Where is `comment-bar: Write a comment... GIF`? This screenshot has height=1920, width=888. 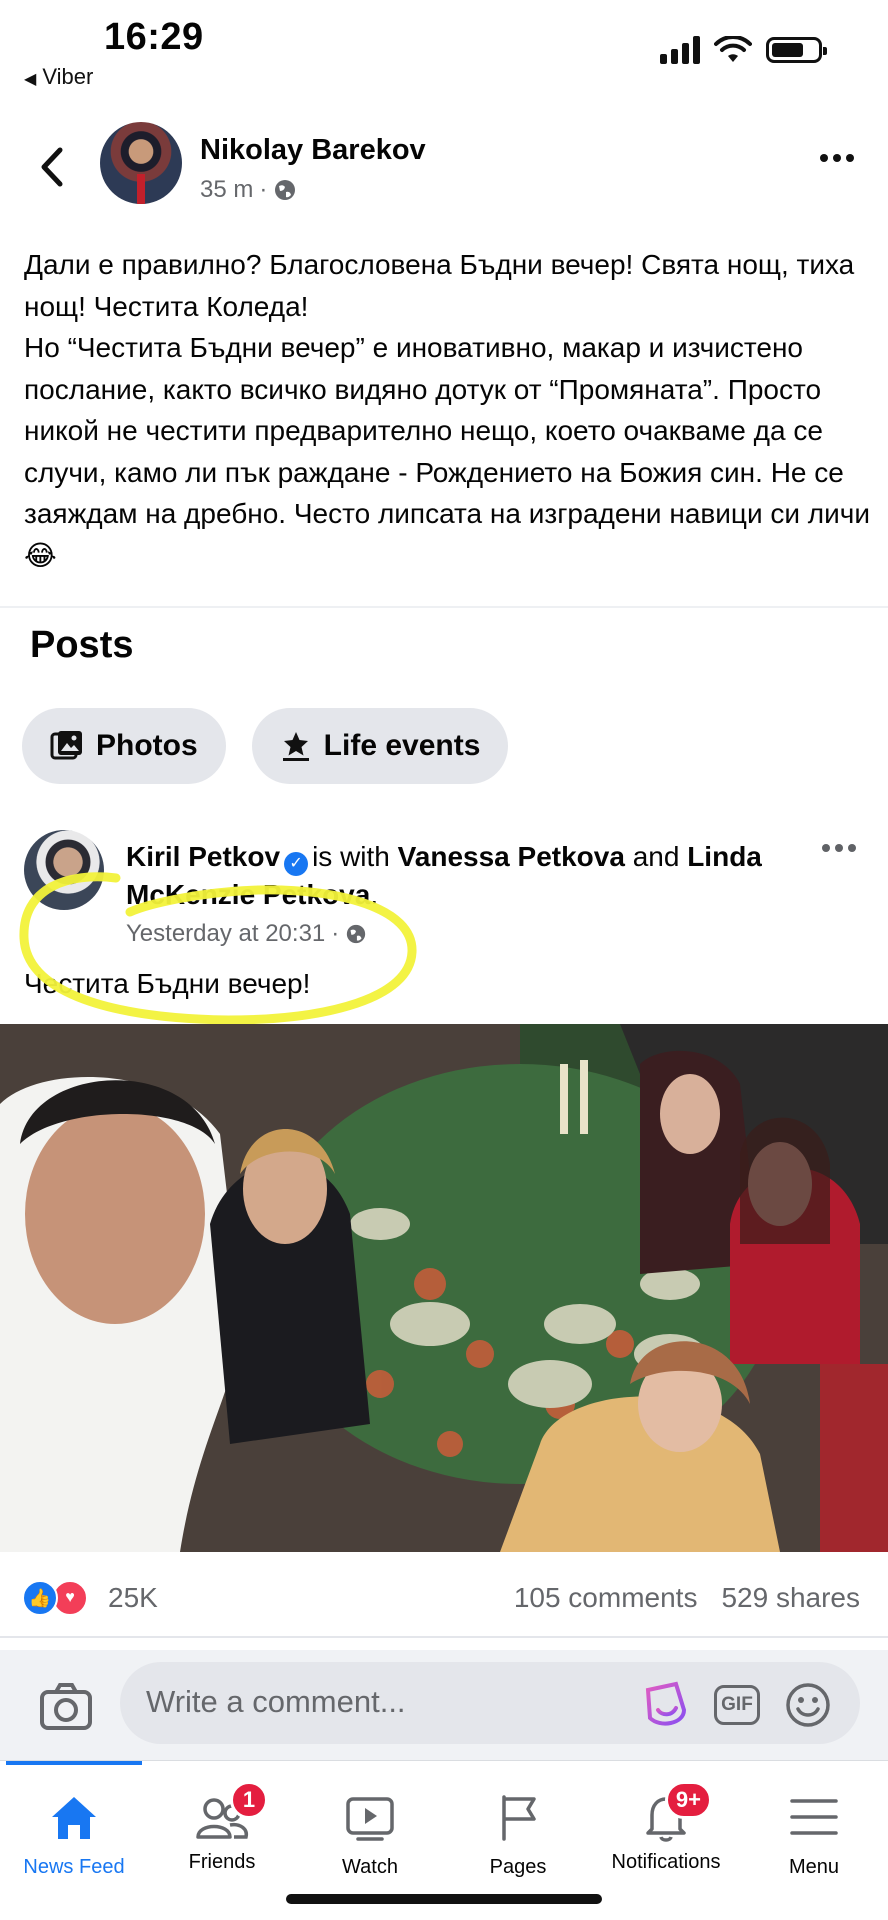 comment-bar: Write a comment... GIF is located at coordinates (444, 1705).